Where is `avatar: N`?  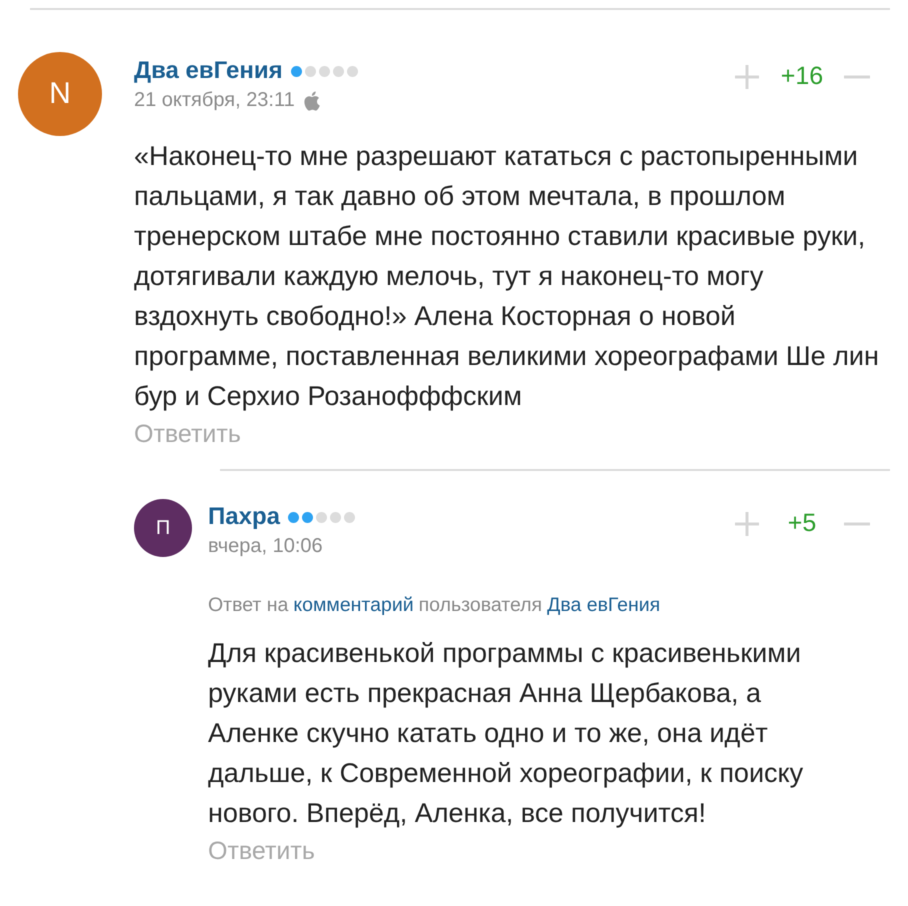 avatar: N is located at coordinates (60, 94).